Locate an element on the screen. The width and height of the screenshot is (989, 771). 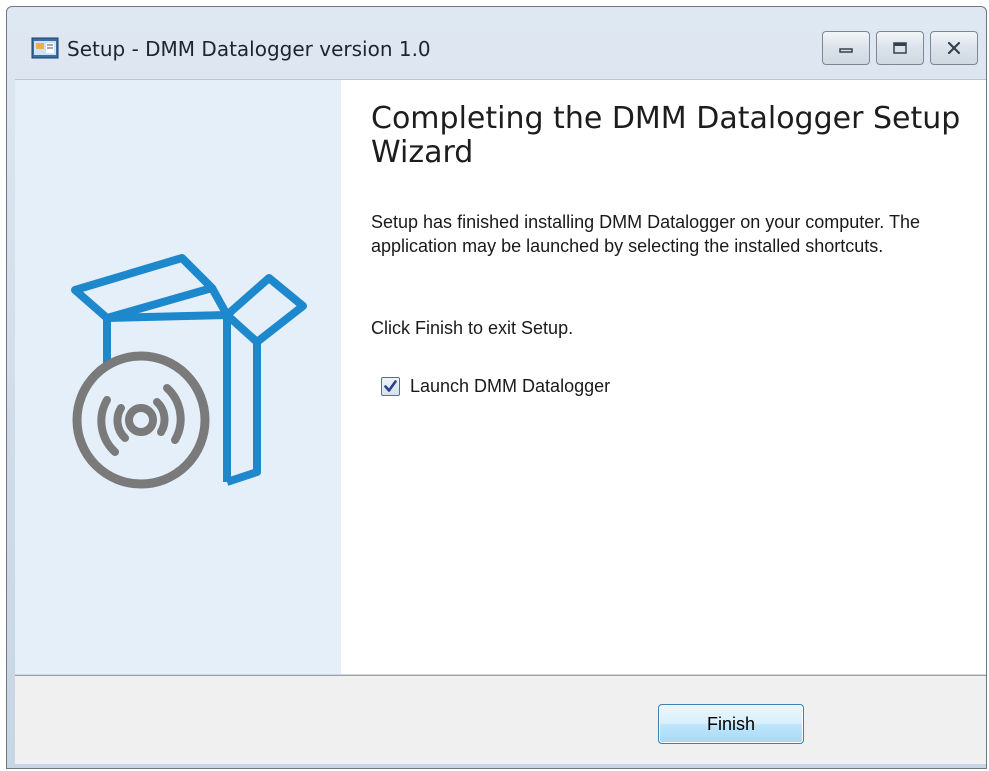
minimize-icon is located at coordinates (846, 50).